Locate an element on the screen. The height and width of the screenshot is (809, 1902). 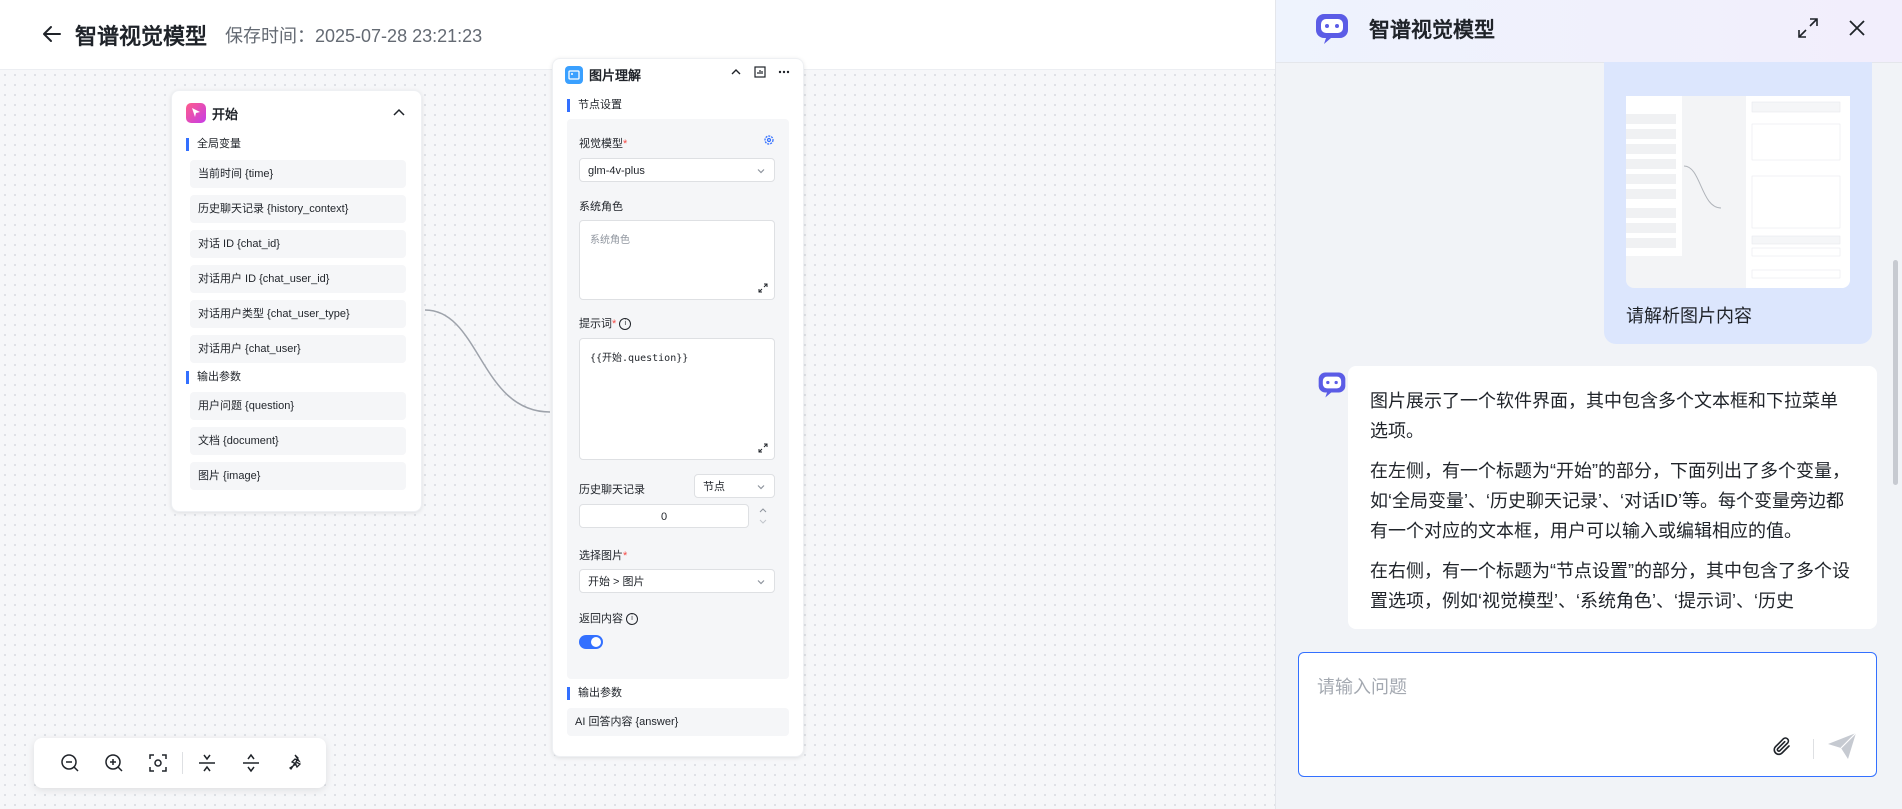
image-node-header: 图片理解 is located at coordinates (603, 74).